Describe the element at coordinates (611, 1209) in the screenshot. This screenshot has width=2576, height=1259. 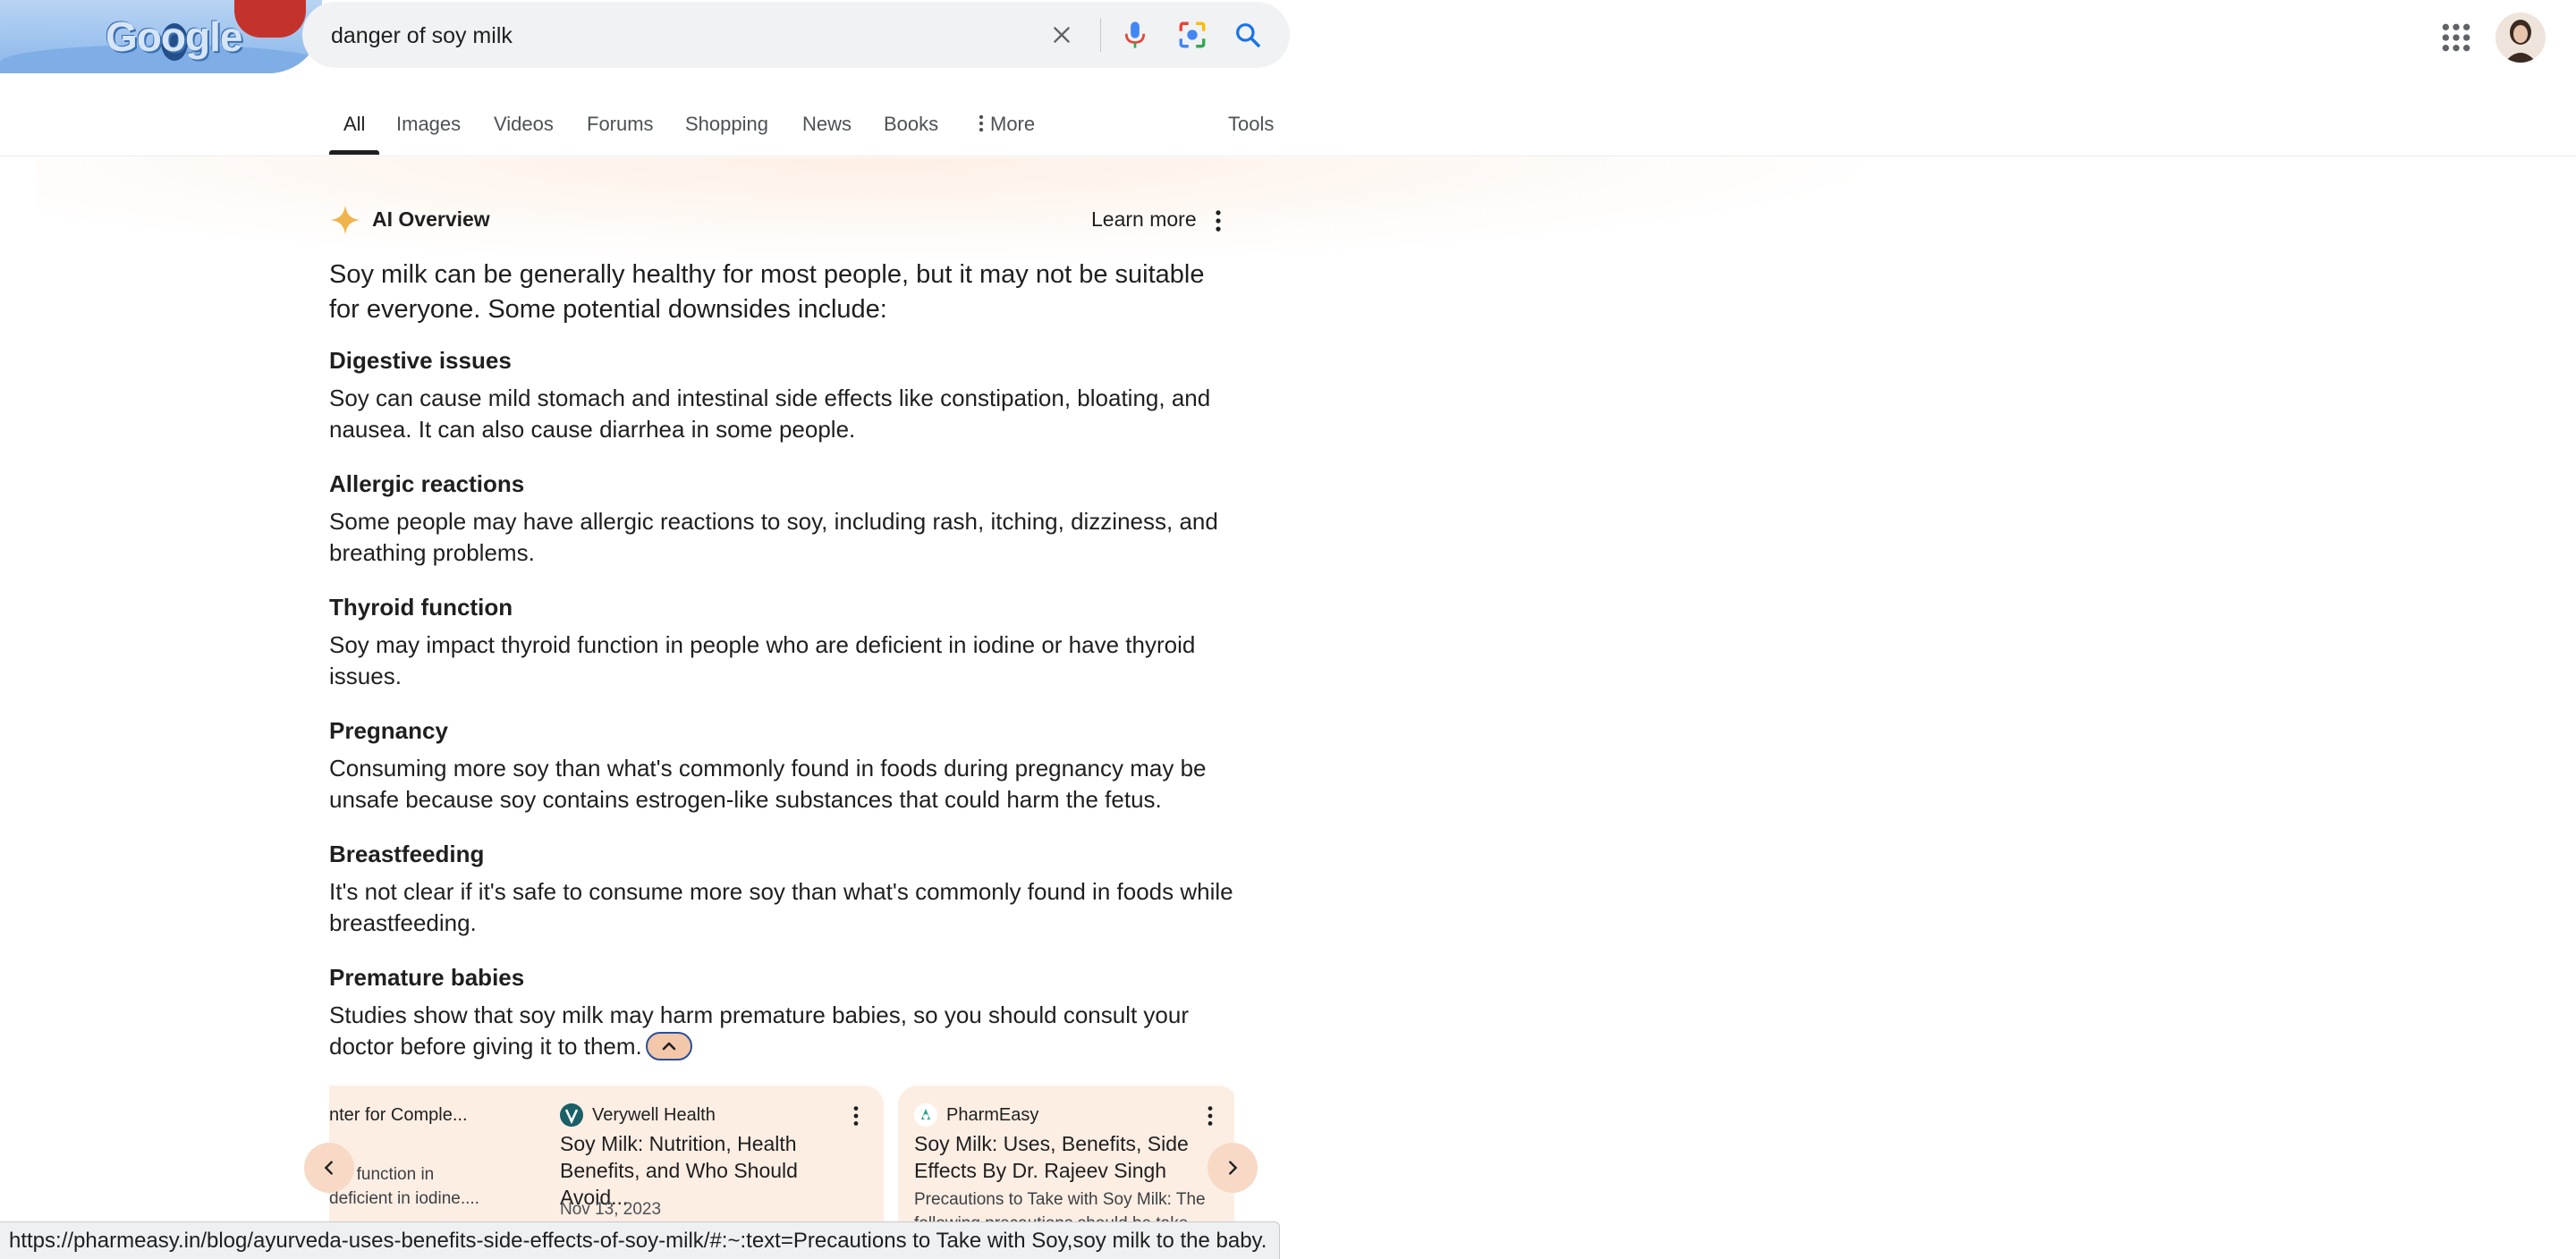
I see `card-date: Nov 13, 2023` at that location.